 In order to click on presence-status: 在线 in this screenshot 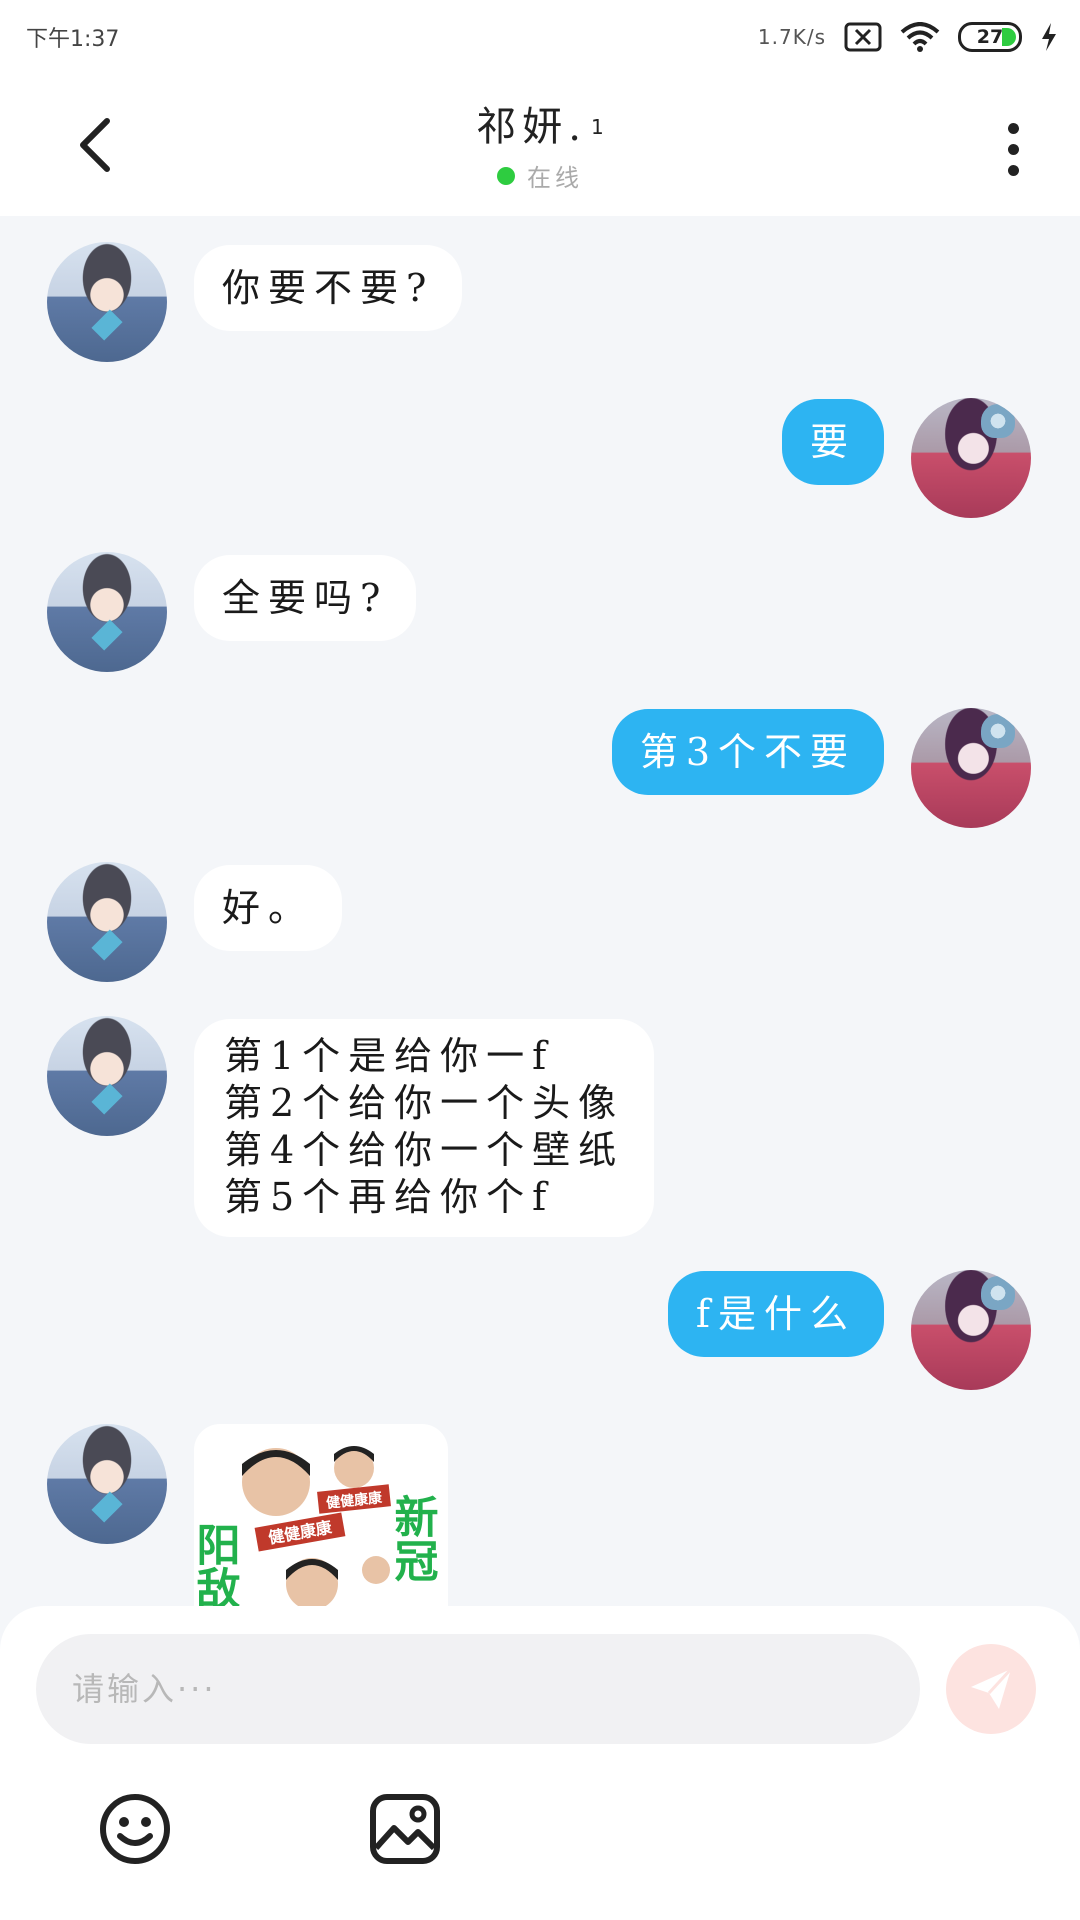, I will do `click(540, 175)`.